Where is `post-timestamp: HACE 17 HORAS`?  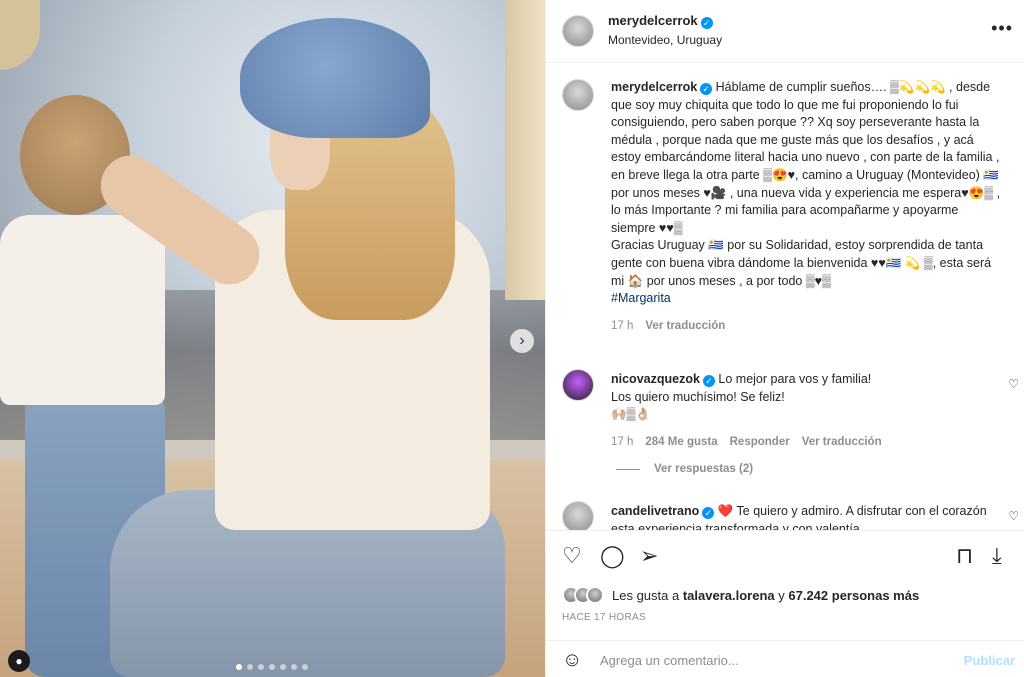
post-timestamp: HACE 17 HORAS is located at coordinates (604, 617).